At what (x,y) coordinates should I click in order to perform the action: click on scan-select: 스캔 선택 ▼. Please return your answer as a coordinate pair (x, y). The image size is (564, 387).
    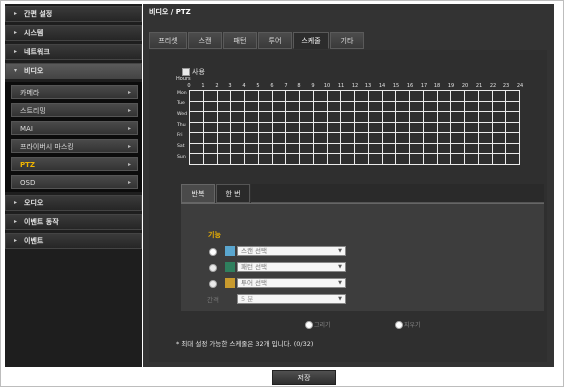
    Looking at the image, I should click on (291, 251).